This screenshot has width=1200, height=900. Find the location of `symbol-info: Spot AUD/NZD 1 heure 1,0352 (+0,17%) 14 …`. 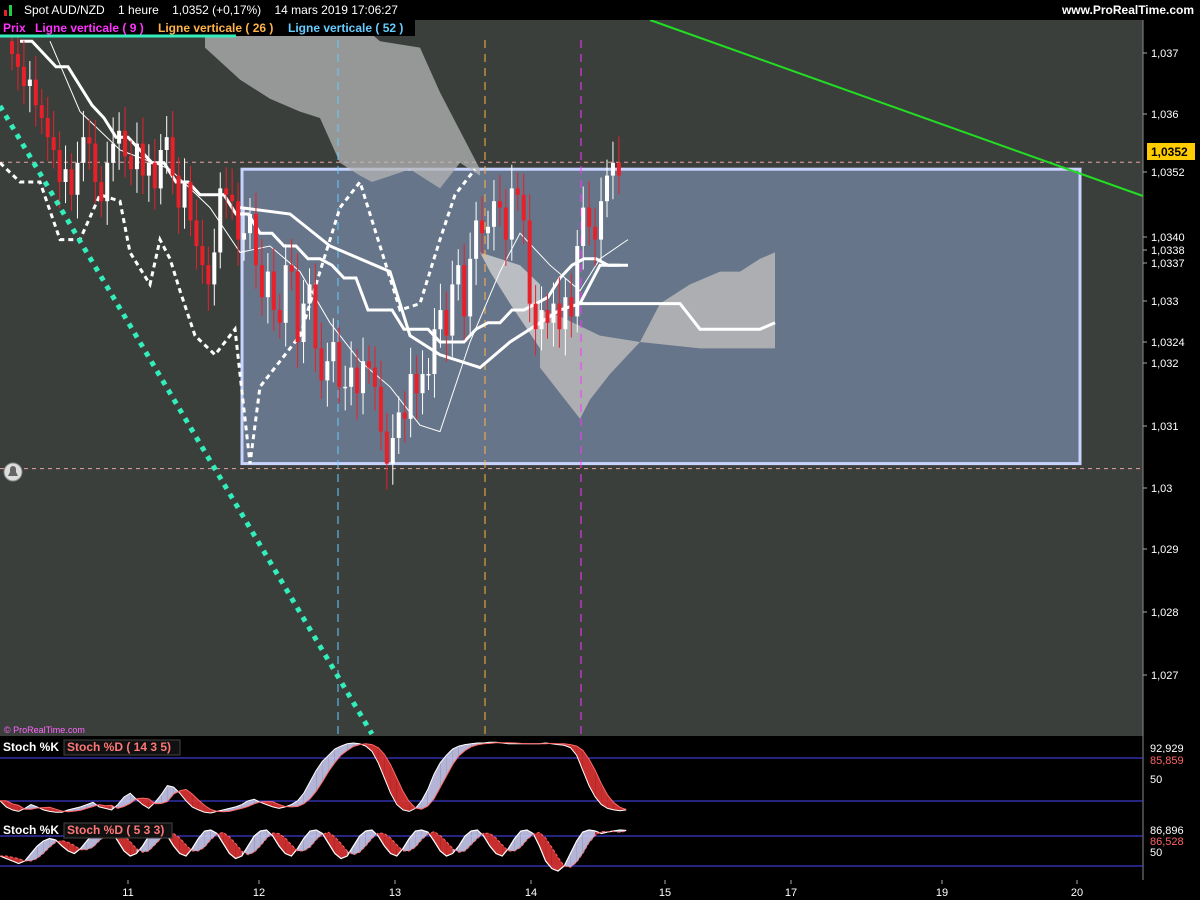

symbol-info: Spot AUD/NZD 1 heure 1,0352 (+0,17%) 14 … is located at coordinates (211, 10).